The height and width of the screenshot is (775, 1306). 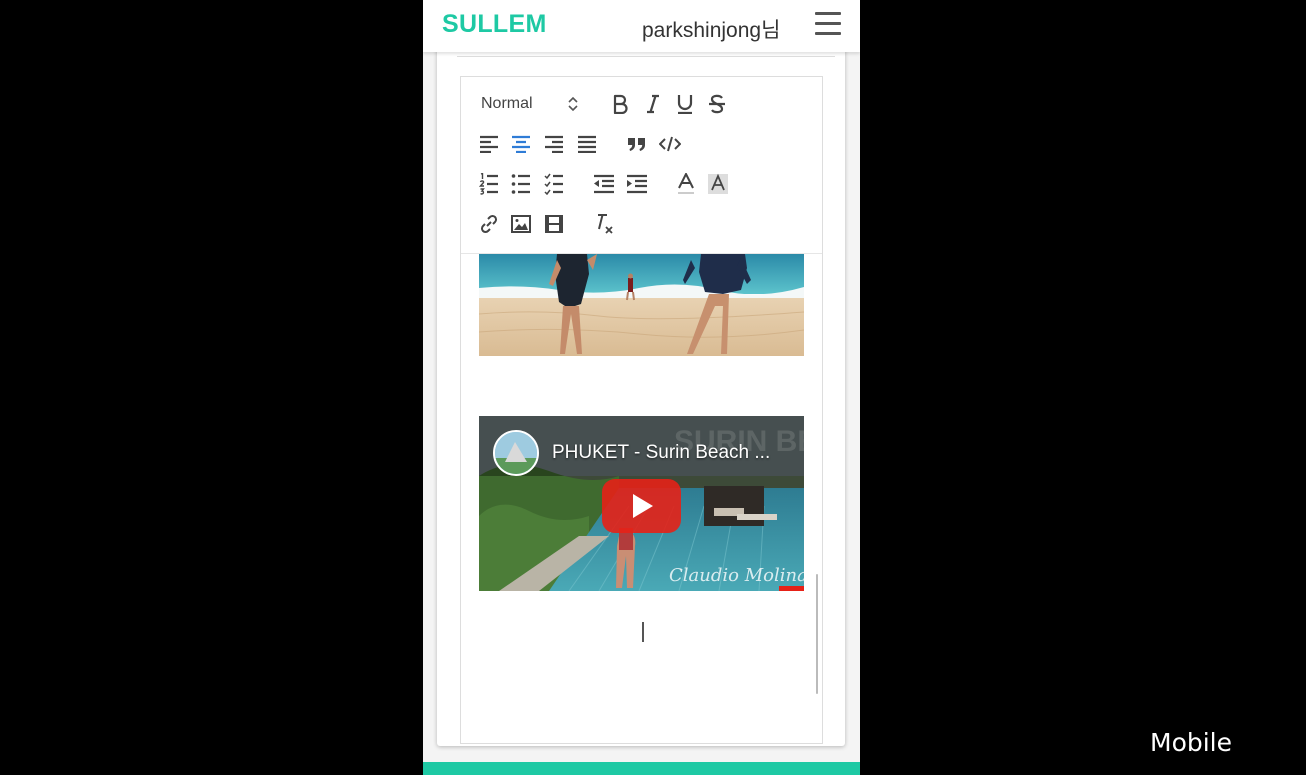 I want to click on code-block-icon, so click(x=670, y=144).